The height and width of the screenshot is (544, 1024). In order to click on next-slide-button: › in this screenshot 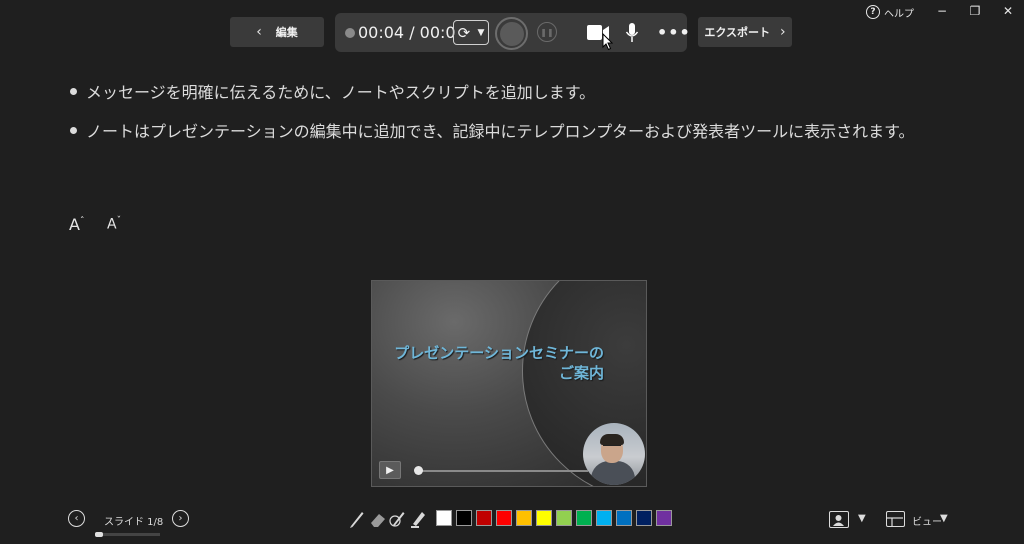, I will do `click(180, 518)`.